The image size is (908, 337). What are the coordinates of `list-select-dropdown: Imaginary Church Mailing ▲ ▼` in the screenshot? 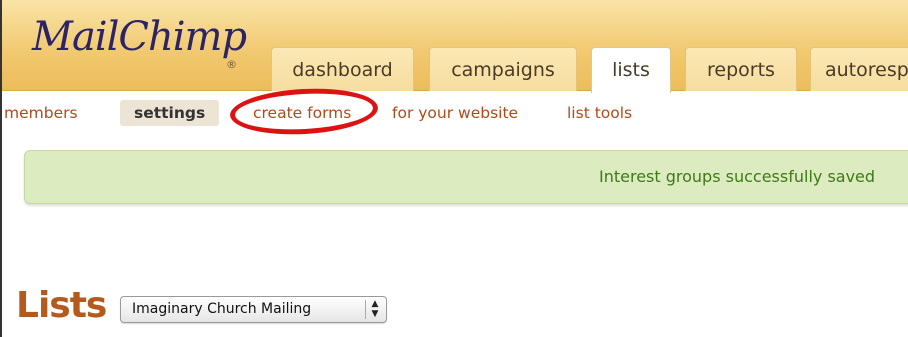 It's located at (253, 309).